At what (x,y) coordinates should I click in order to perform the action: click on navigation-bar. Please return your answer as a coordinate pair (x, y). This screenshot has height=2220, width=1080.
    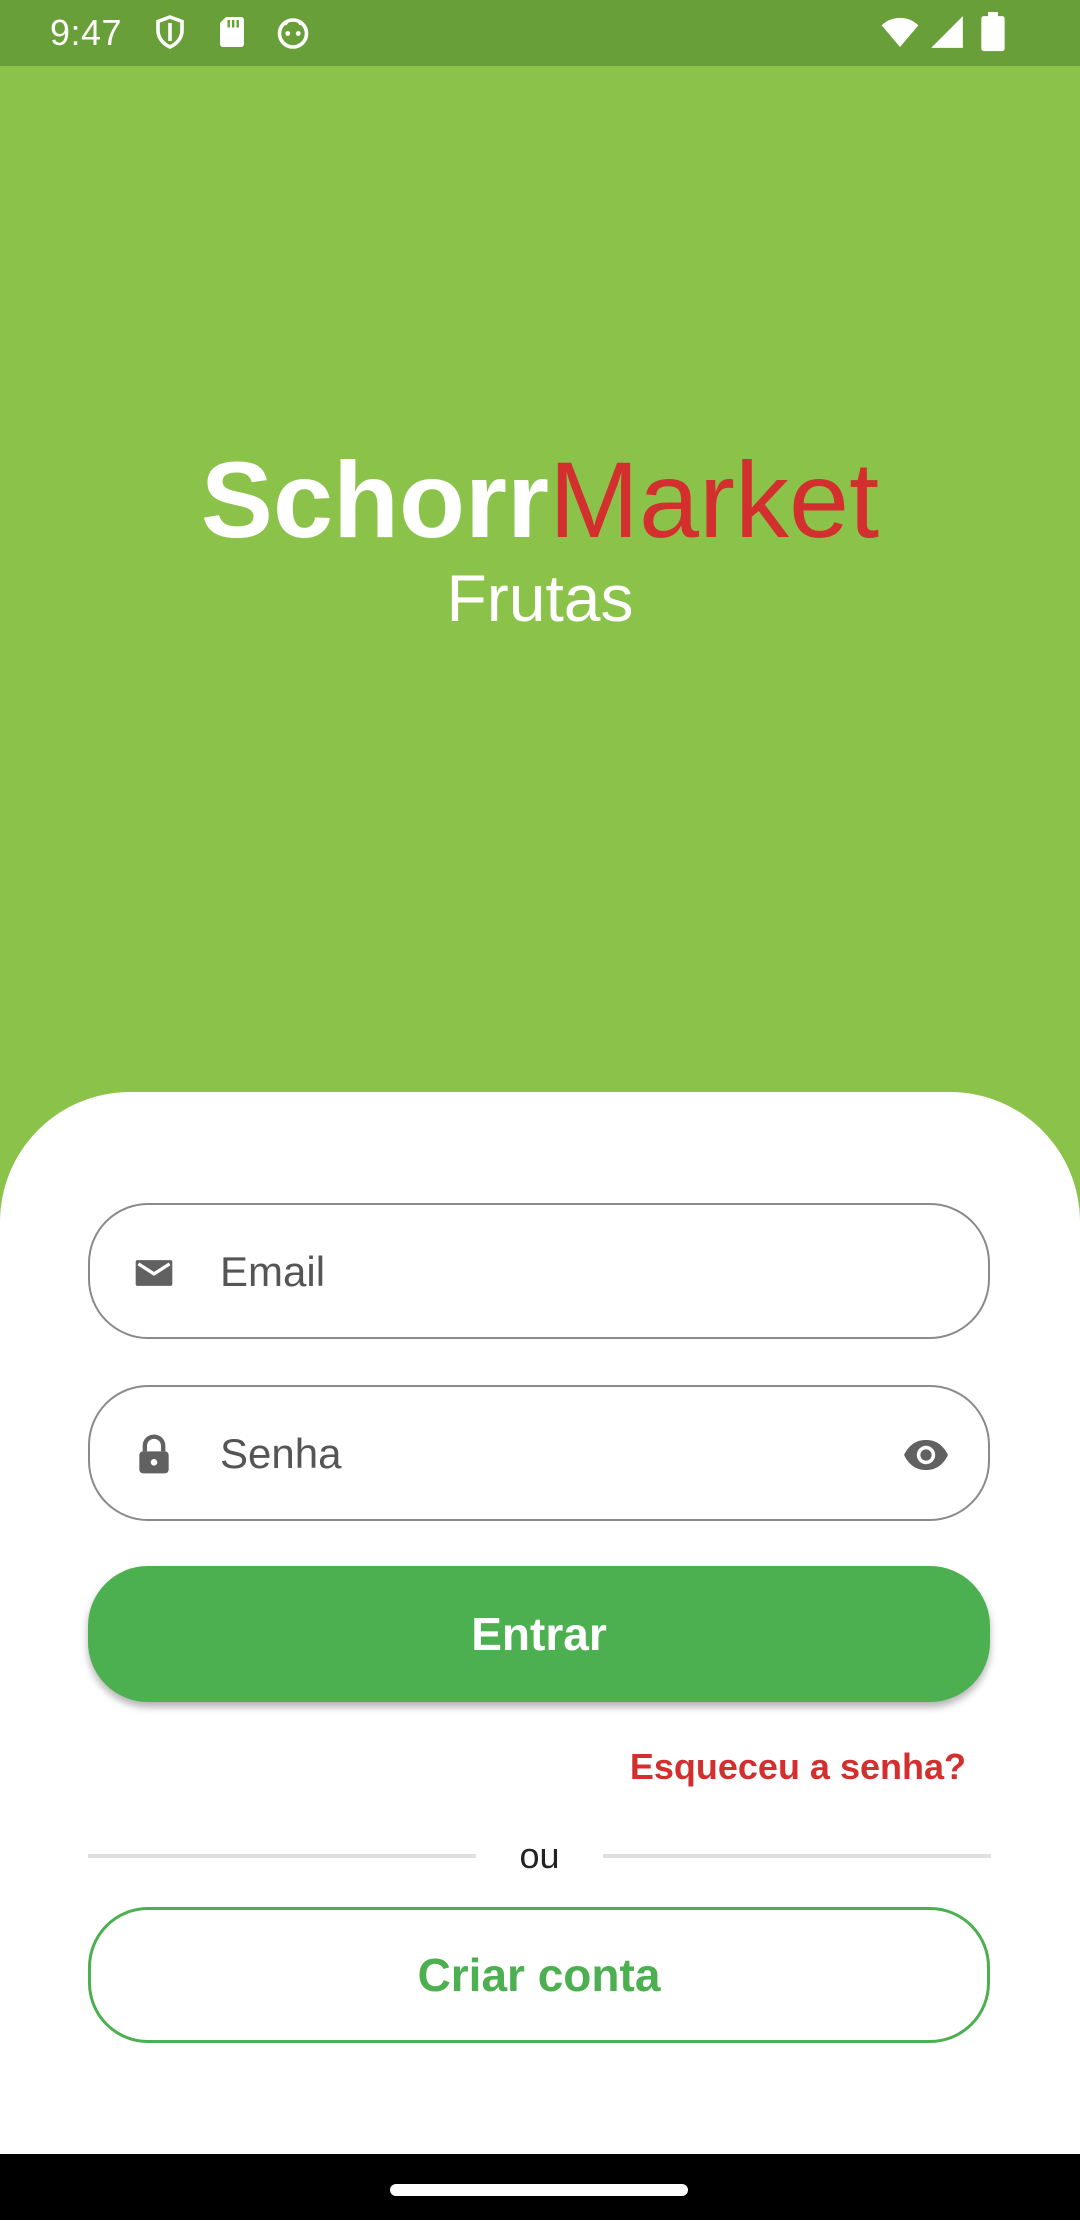
    Looking at the image, I should click on (540, 2187).